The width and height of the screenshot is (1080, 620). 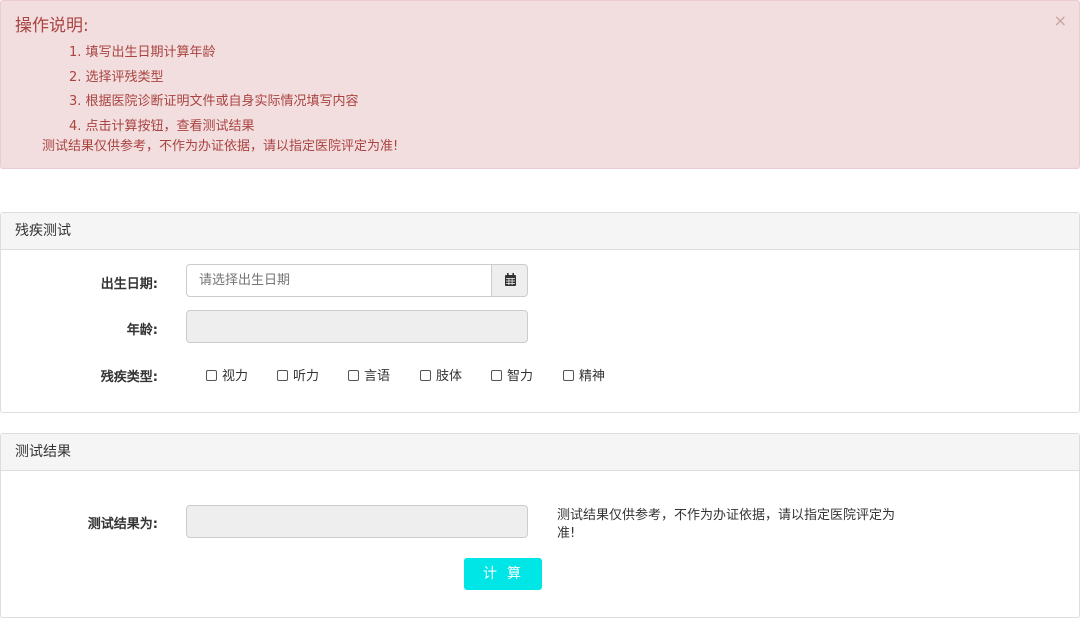 What do you see at coordinates (449, 376) in the screenshot?
I see `checkbox-label: 肢体` at bounding box center [449, 376].